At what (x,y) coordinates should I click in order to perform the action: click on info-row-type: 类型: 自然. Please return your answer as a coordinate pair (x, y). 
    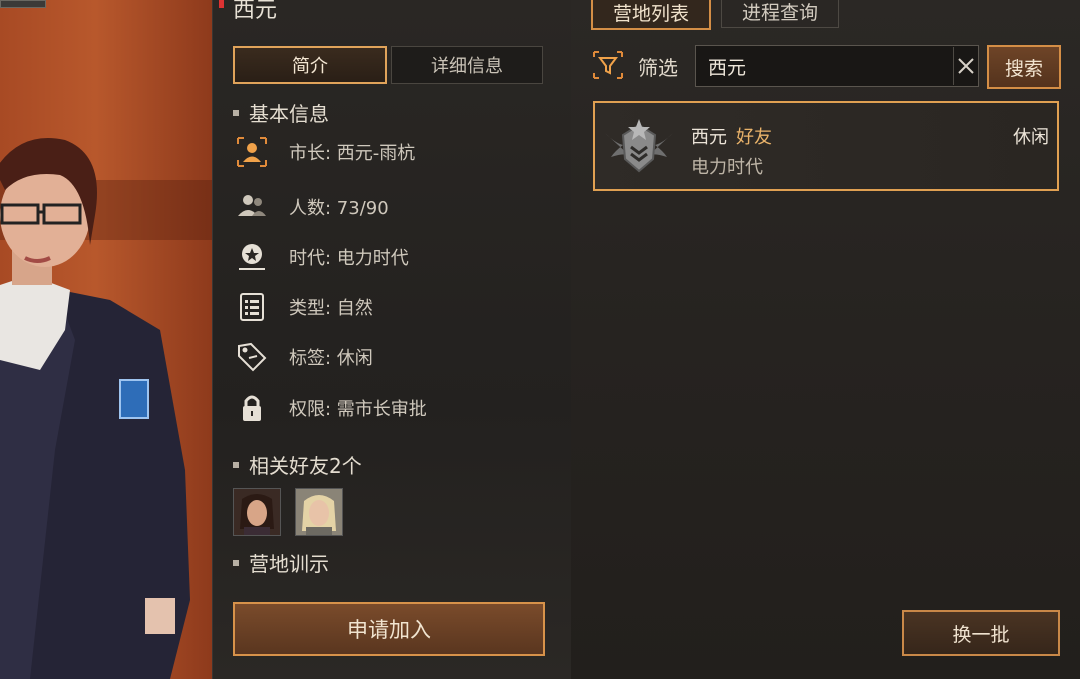
    Looking at the image, I should click on (304, 307).